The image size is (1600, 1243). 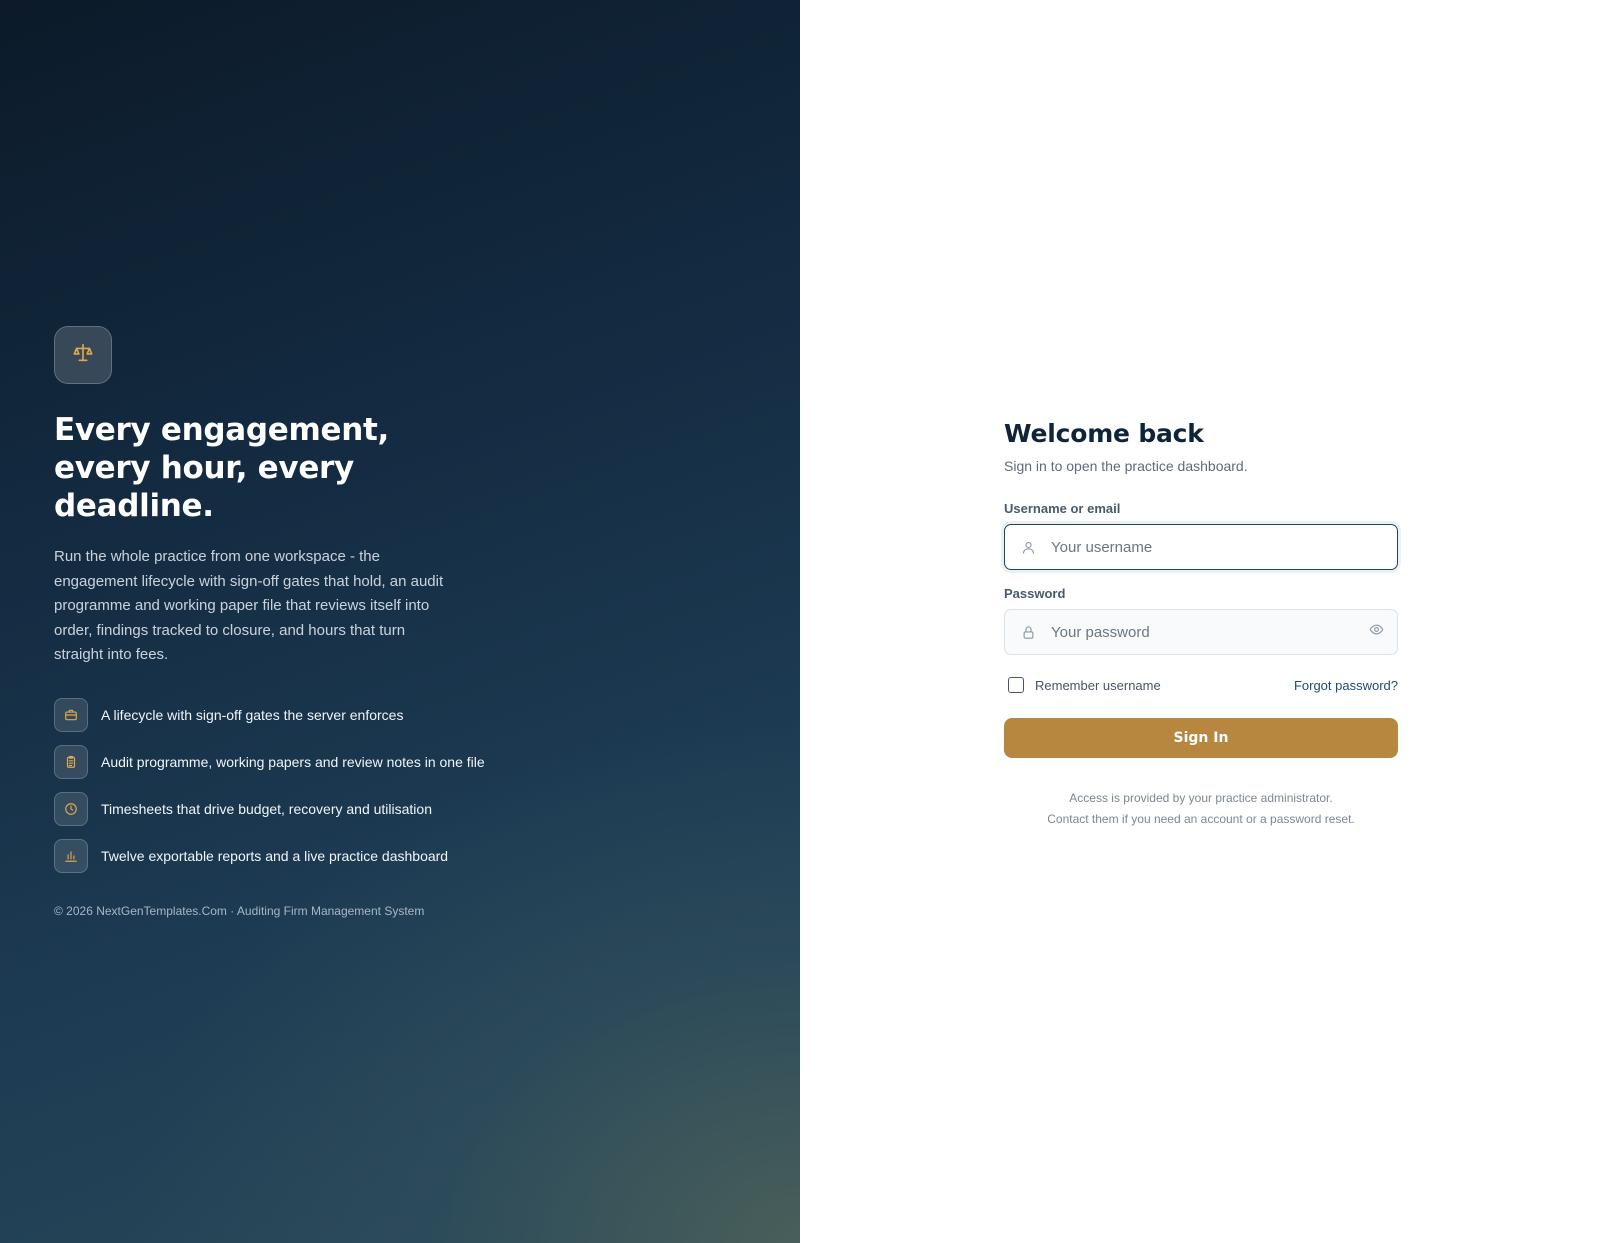 I want to click on show-password-toggle, so click(x=1376, y=632).